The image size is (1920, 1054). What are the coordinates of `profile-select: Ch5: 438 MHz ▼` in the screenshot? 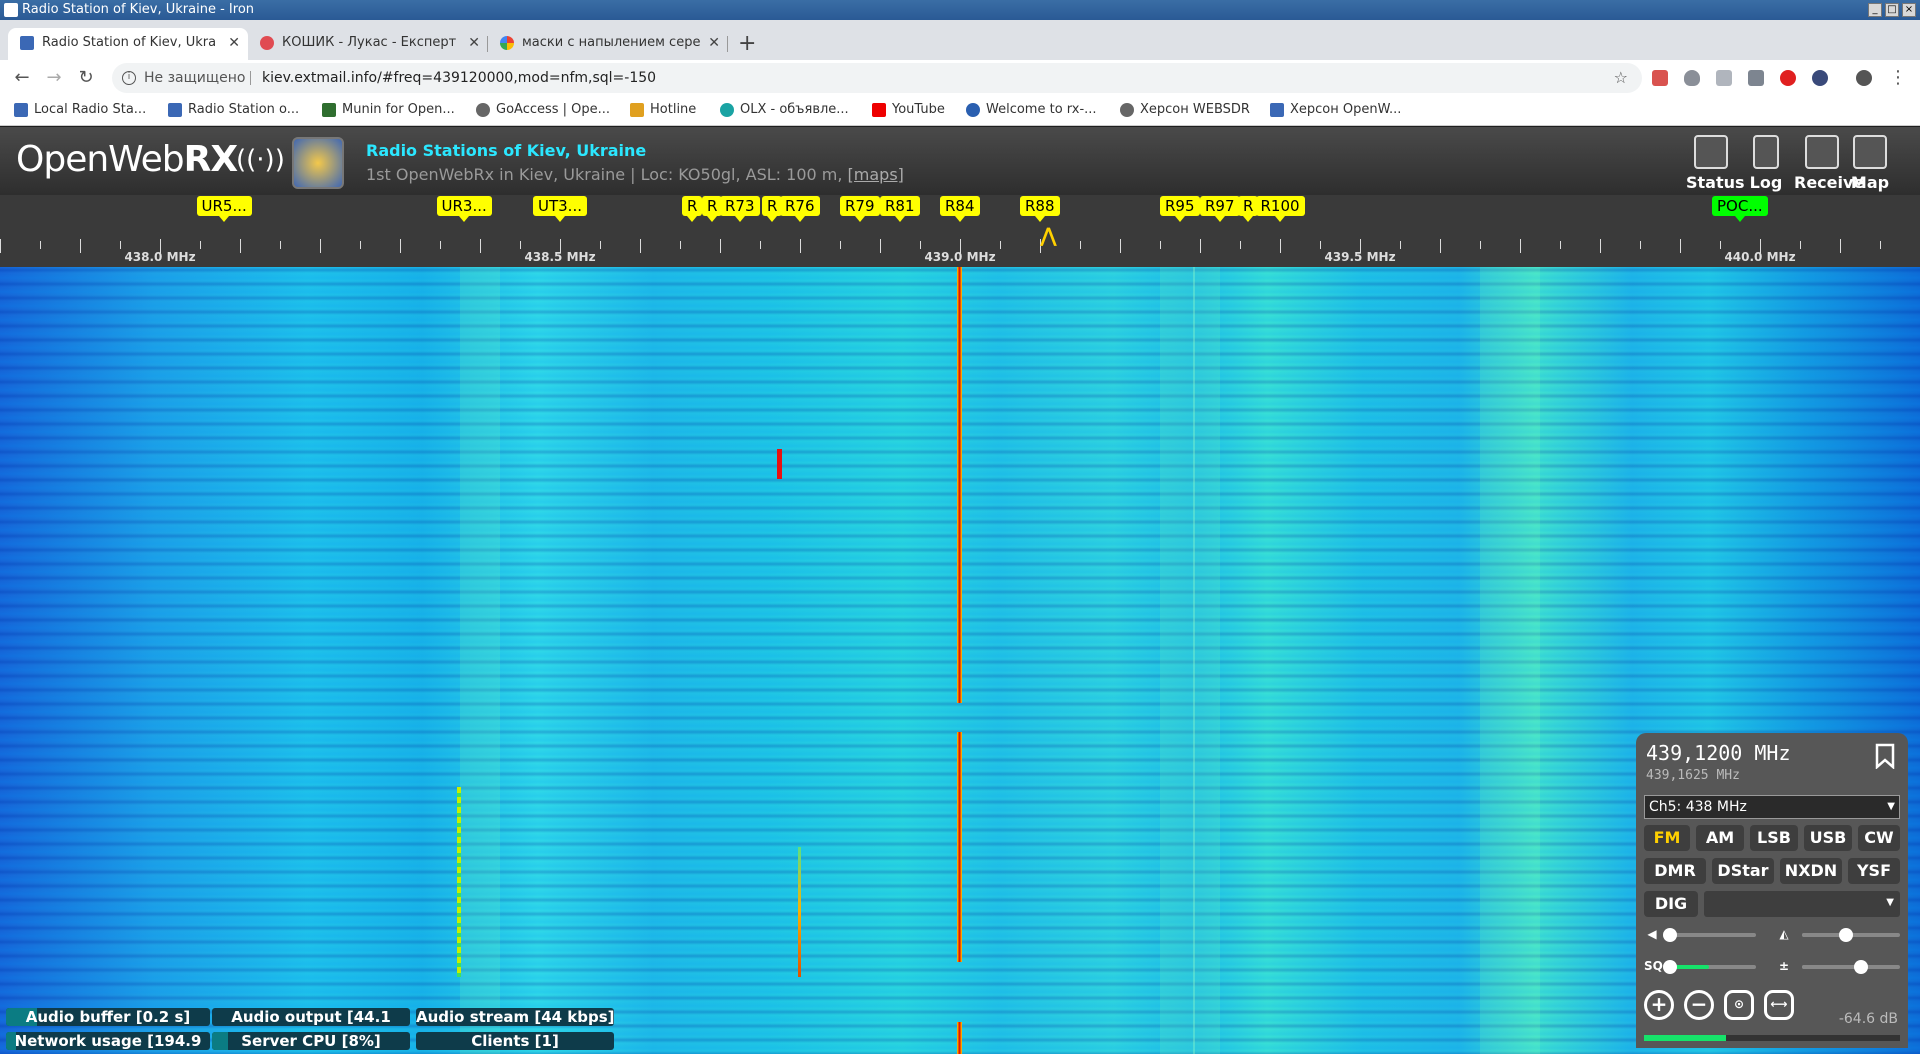 It's located at (1772, 807).